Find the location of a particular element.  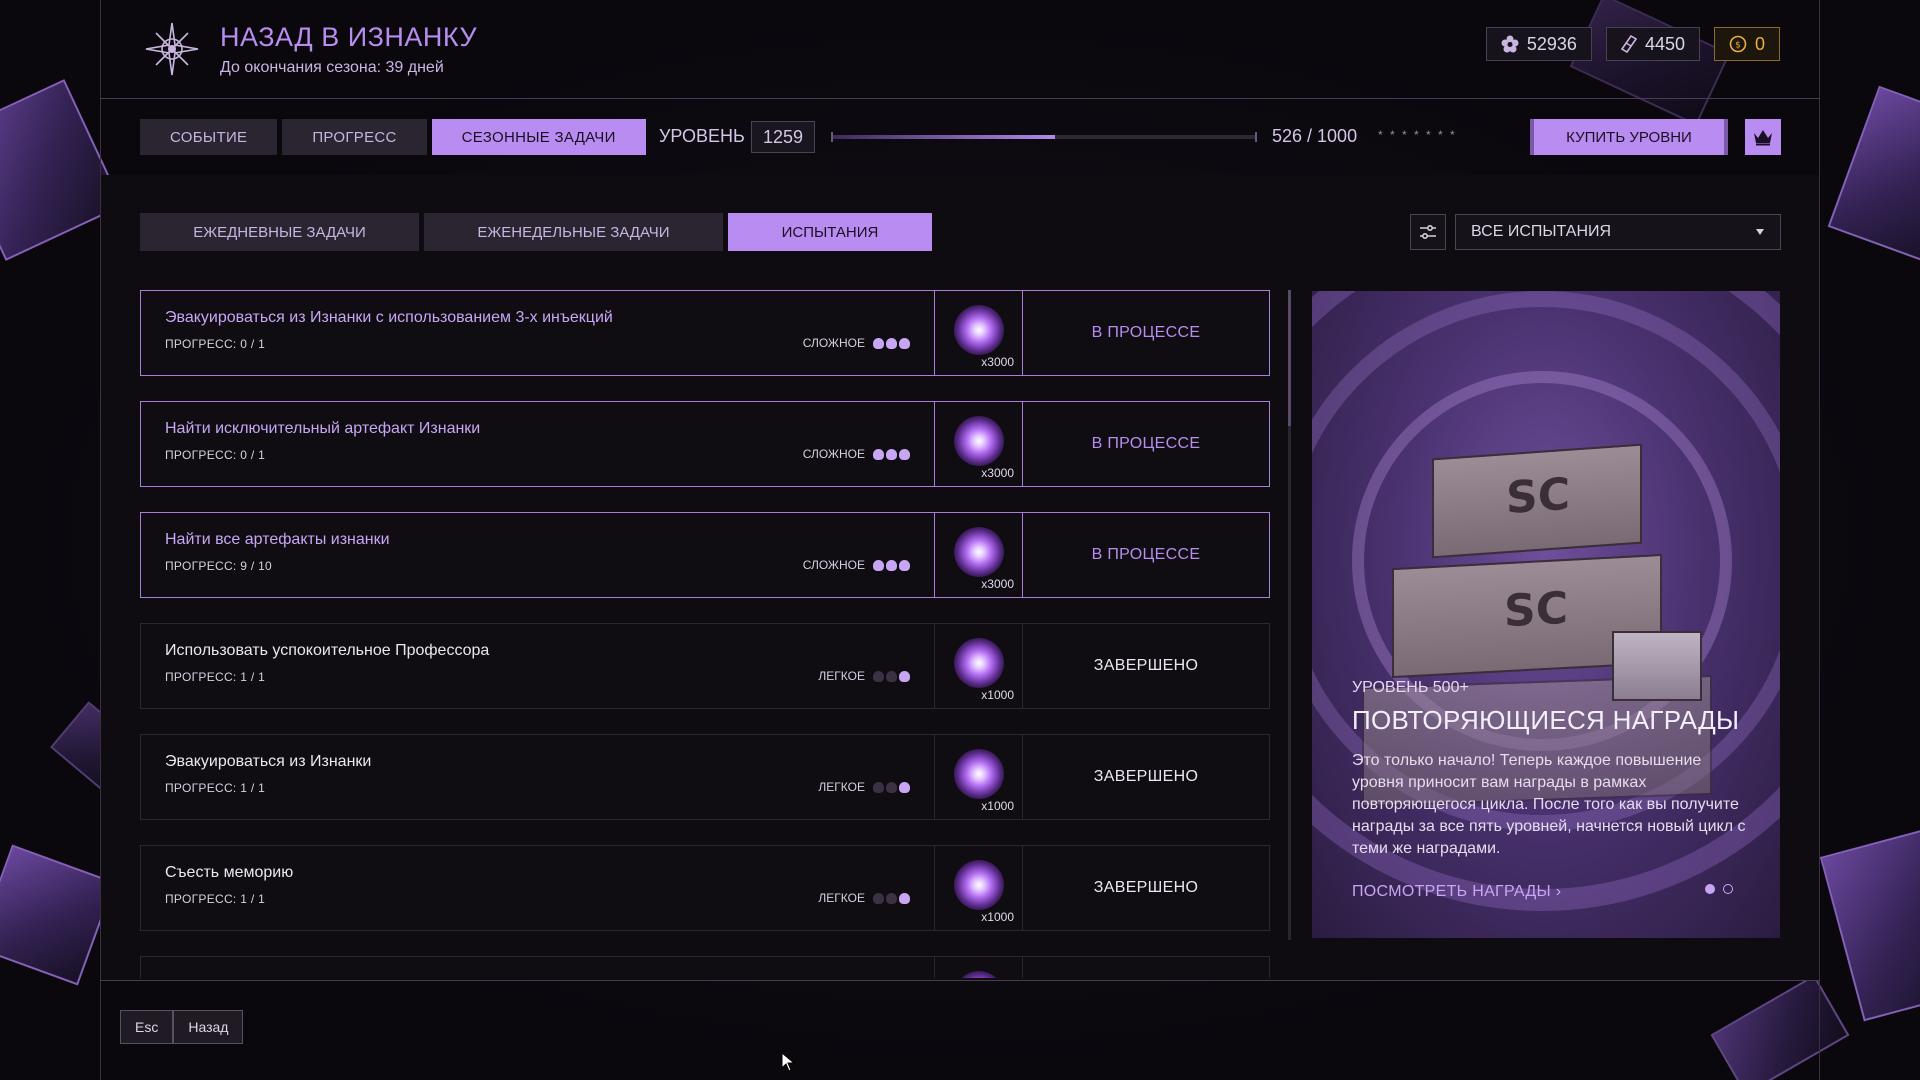

currency-coins-value: 0 is located at coordinates (1759, 43).